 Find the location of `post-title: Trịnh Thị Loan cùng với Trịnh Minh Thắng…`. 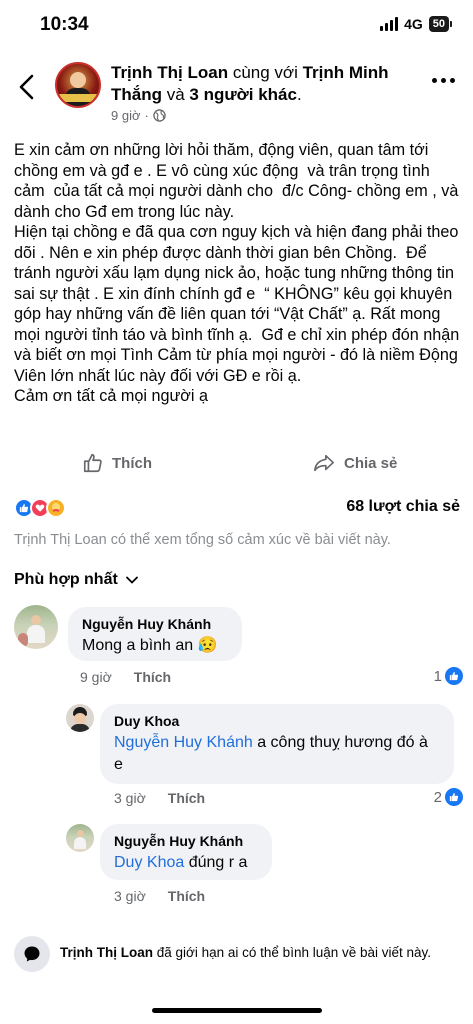

post-title: Trịnh Thị Loan cùng với Trịnh Minh Thắng… is located at coordinates (250, 83).